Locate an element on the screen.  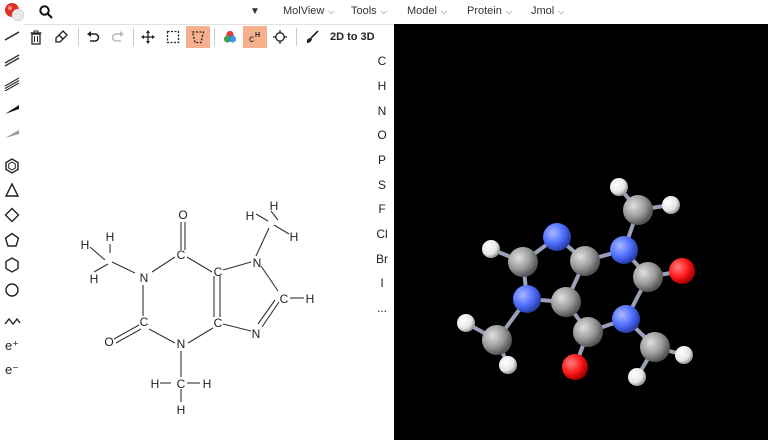
triple-bond-tool is located at coordinates (12, 84).